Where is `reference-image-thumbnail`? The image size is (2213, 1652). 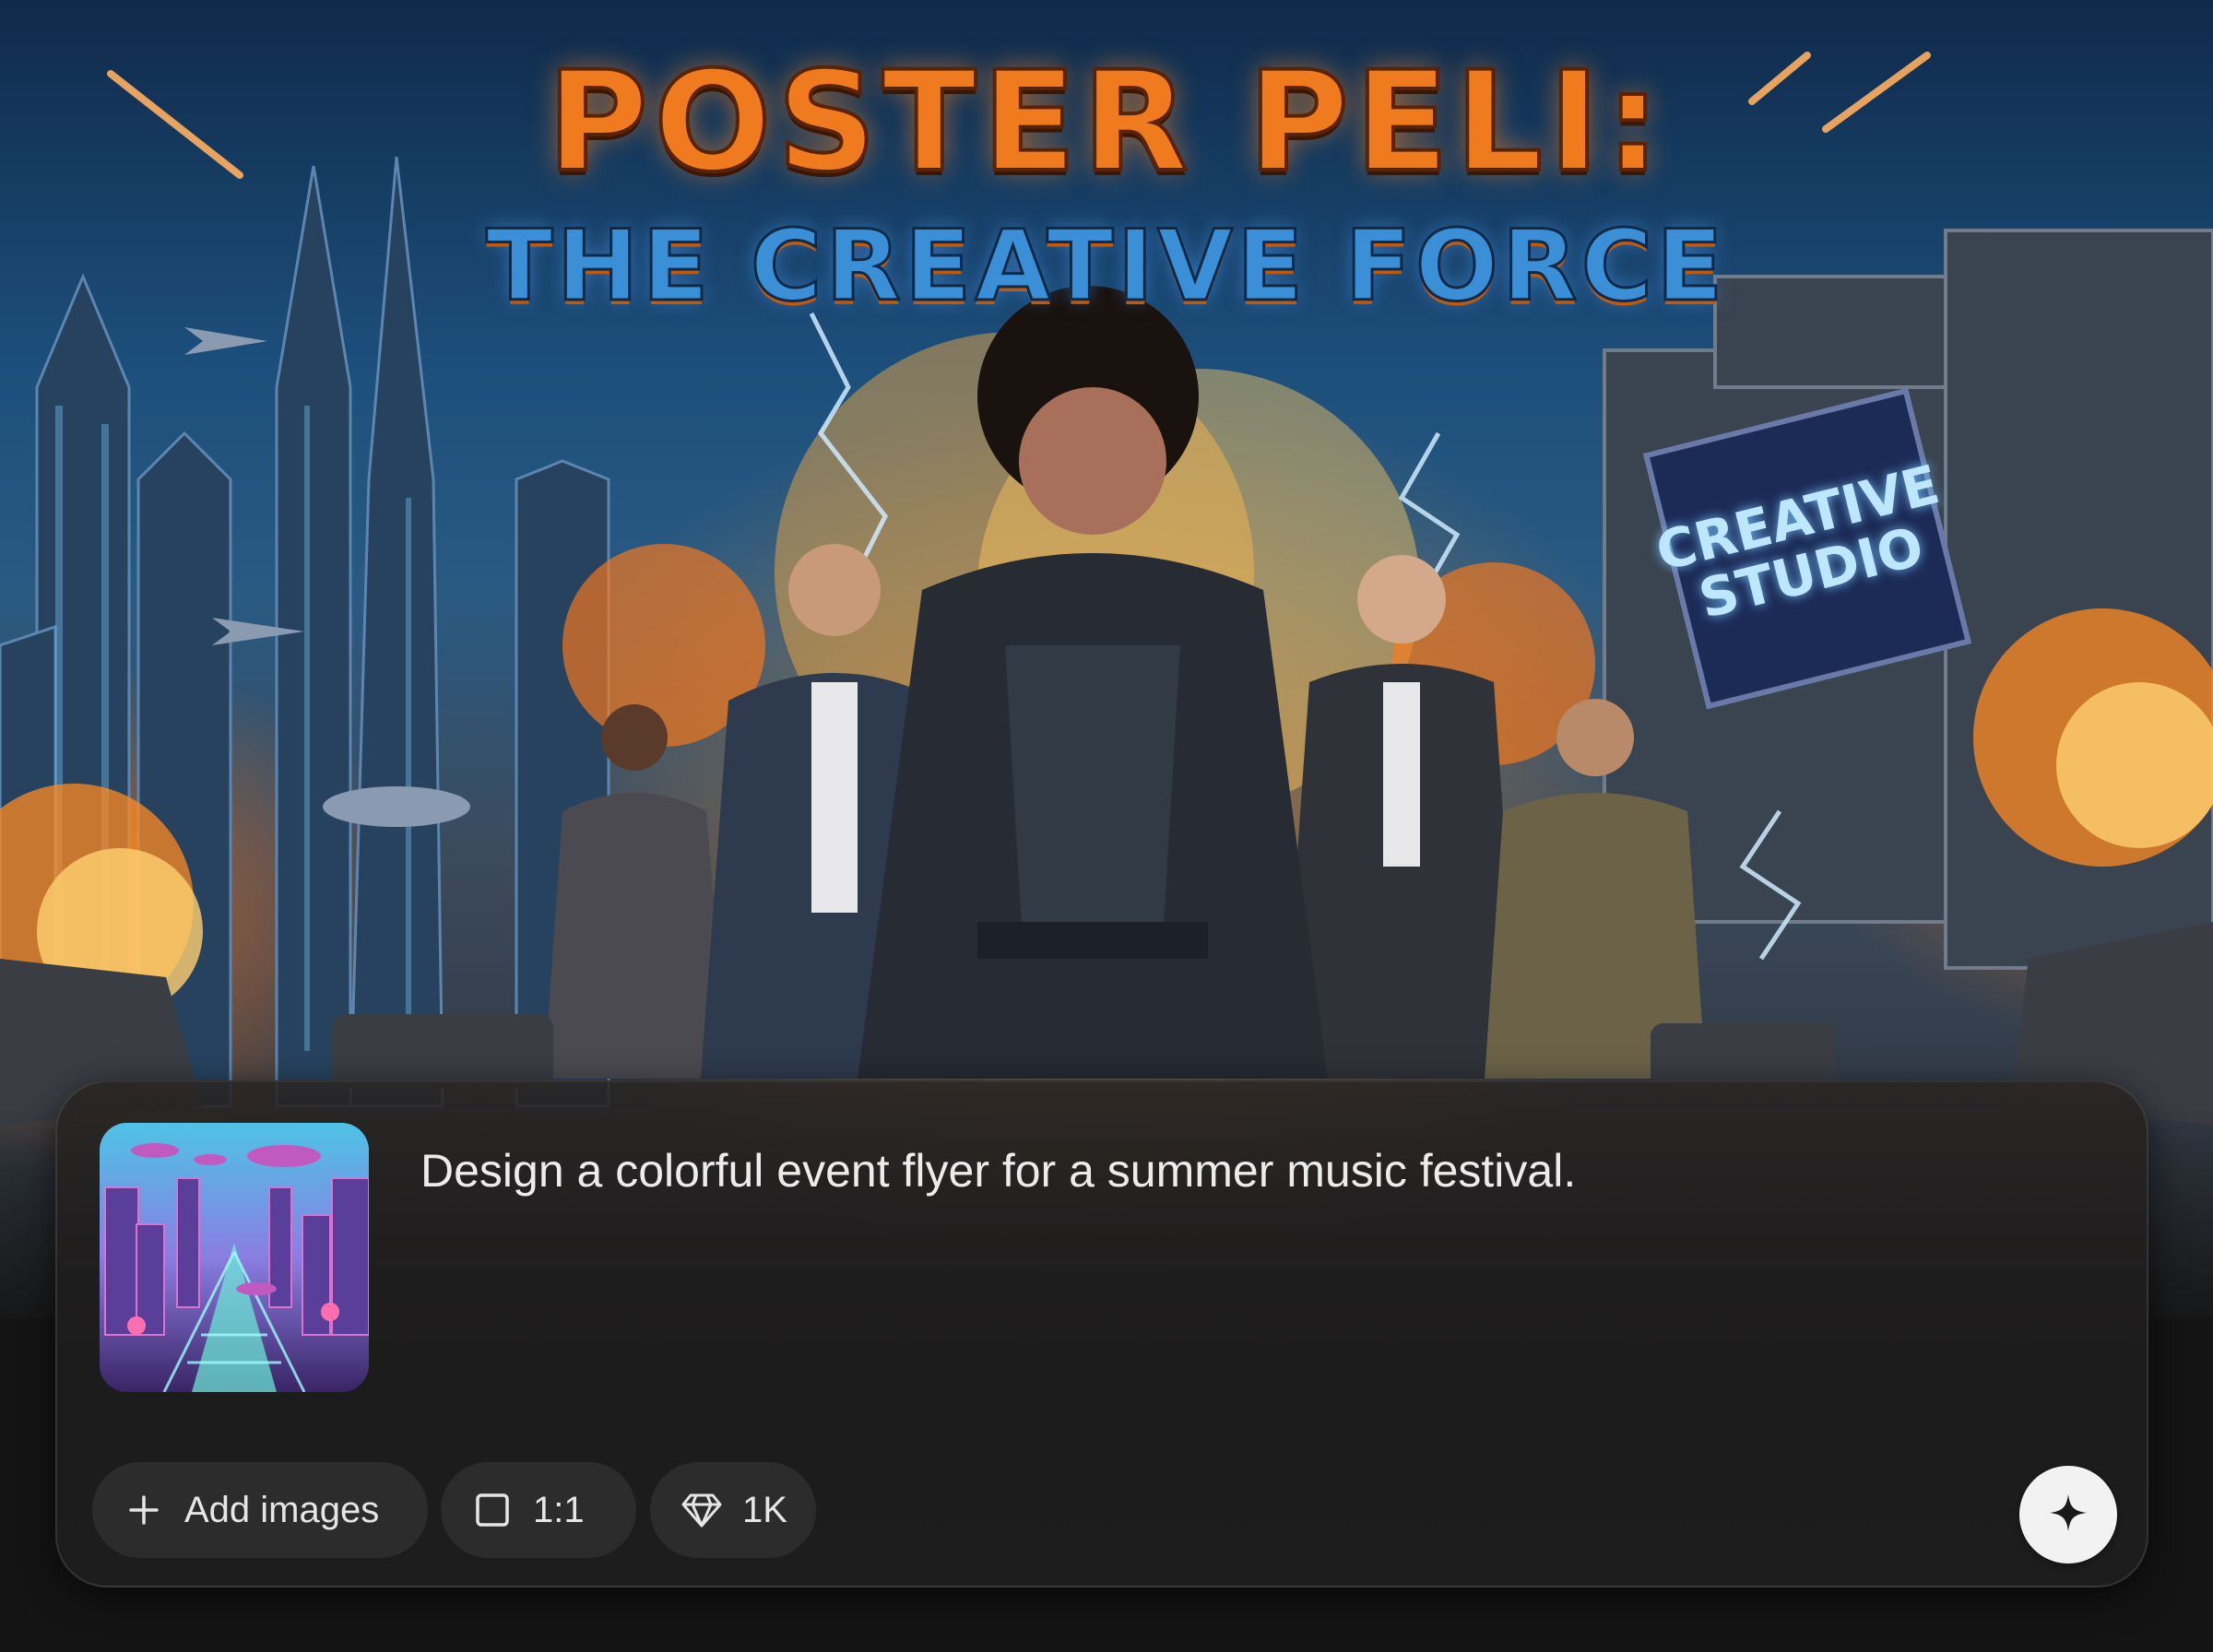
reference-image-thumbnail is located at coordinates (234, 1257).